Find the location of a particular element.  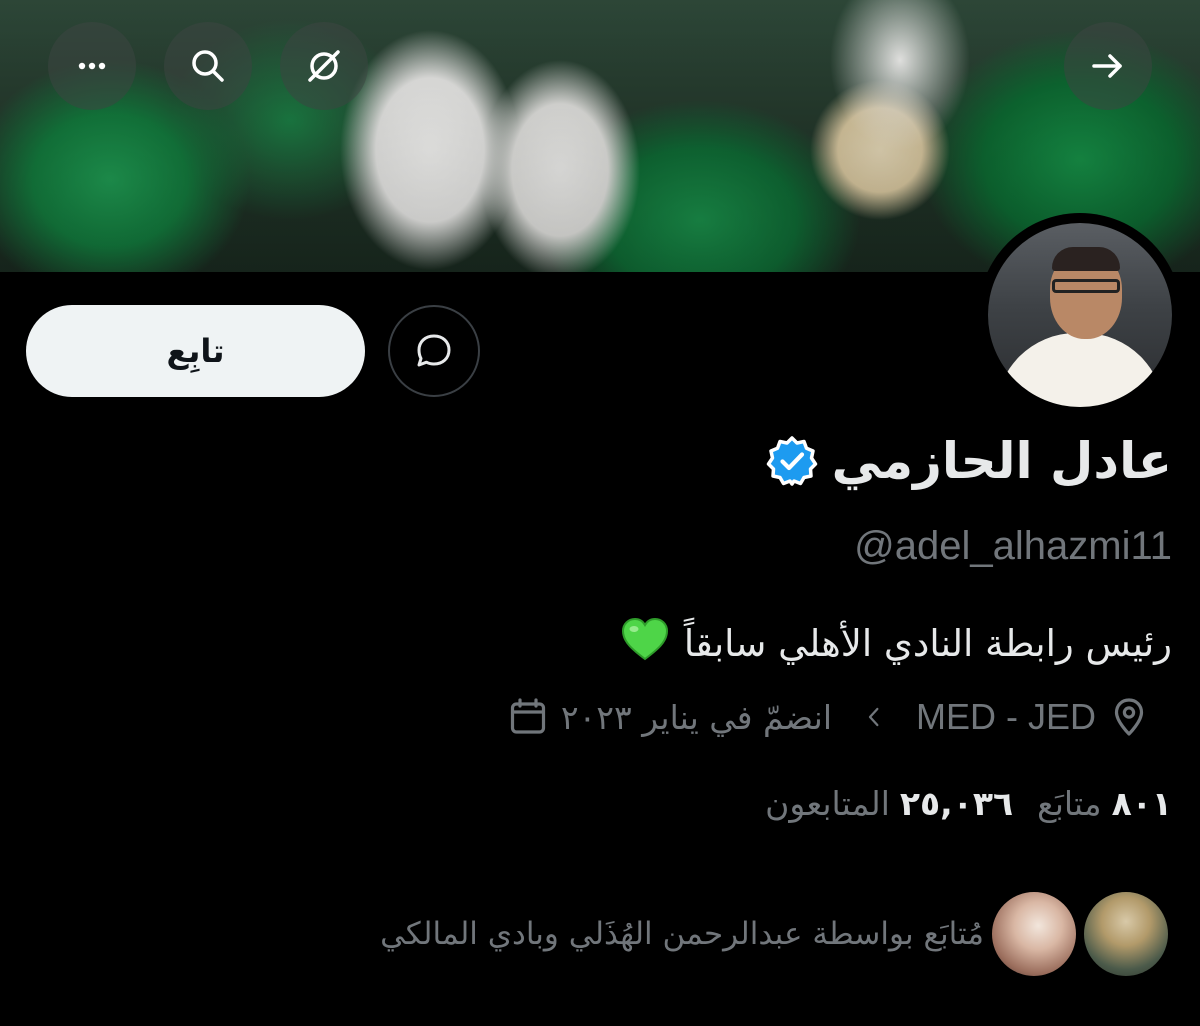

bio-emoji is located at coordinates (644, 639).